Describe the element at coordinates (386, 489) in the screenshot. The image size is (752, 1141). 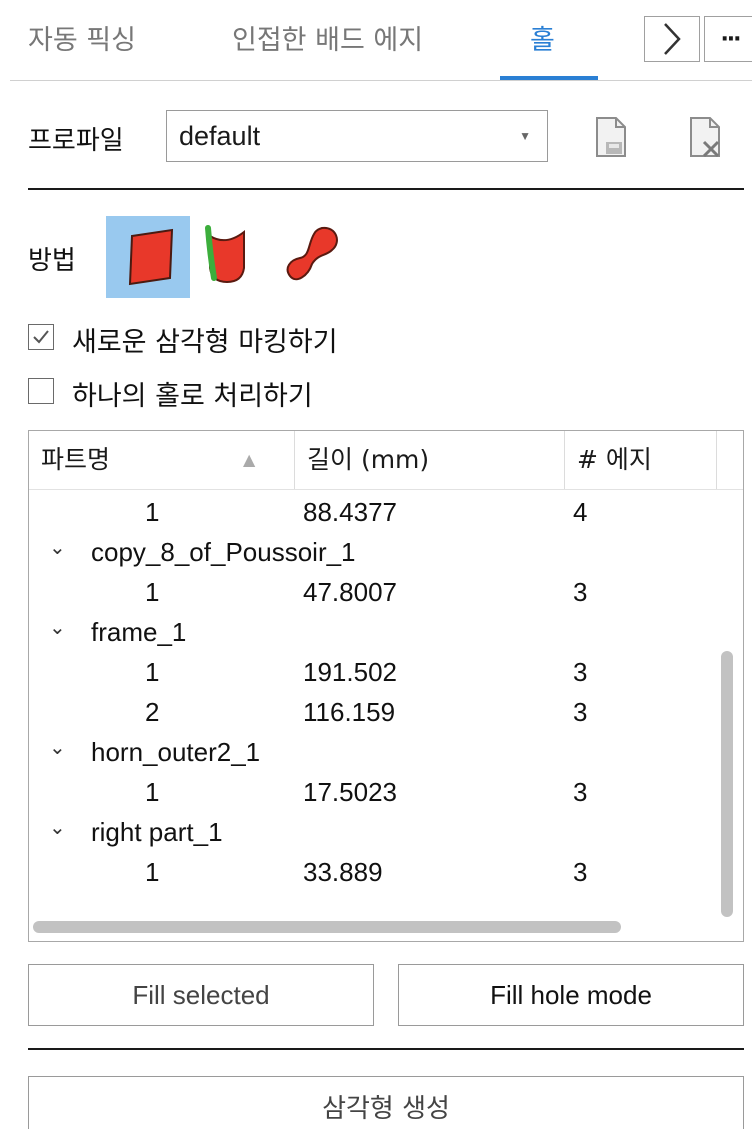
I see `table-header-divider` at that location.